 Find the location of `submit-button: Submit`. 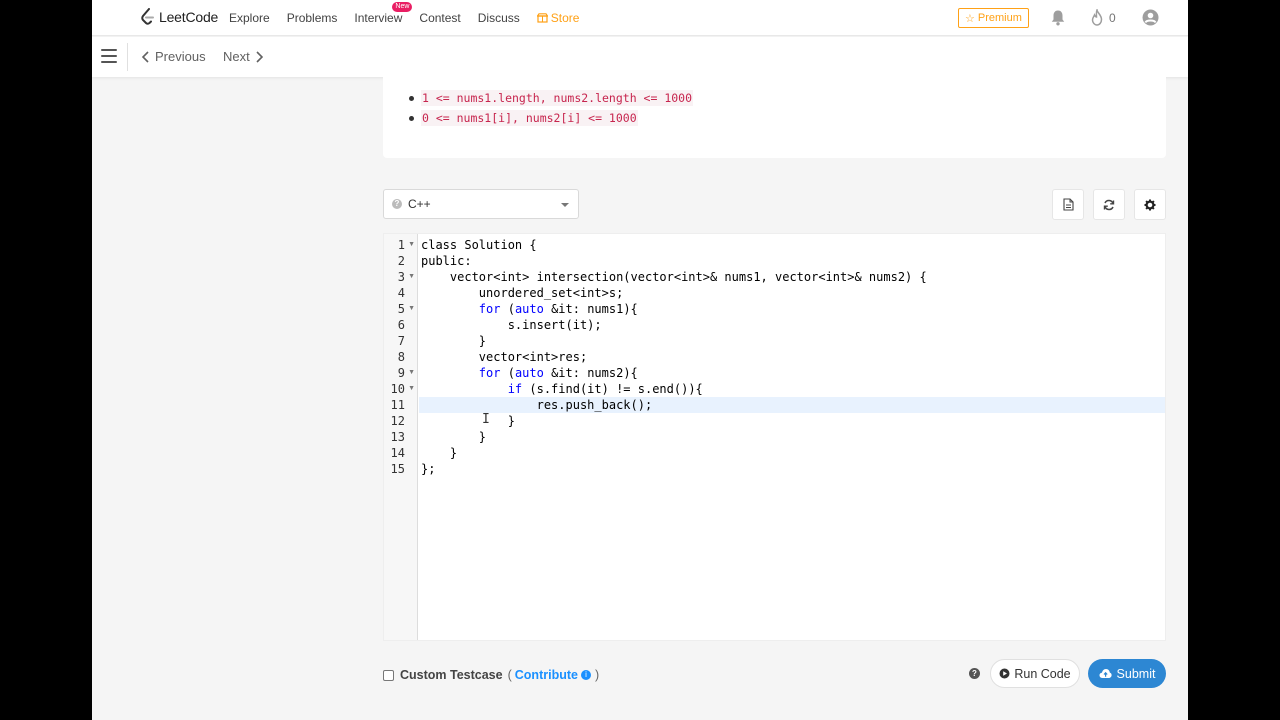

submit-button: Submit is located at coordinates (1127, 673).